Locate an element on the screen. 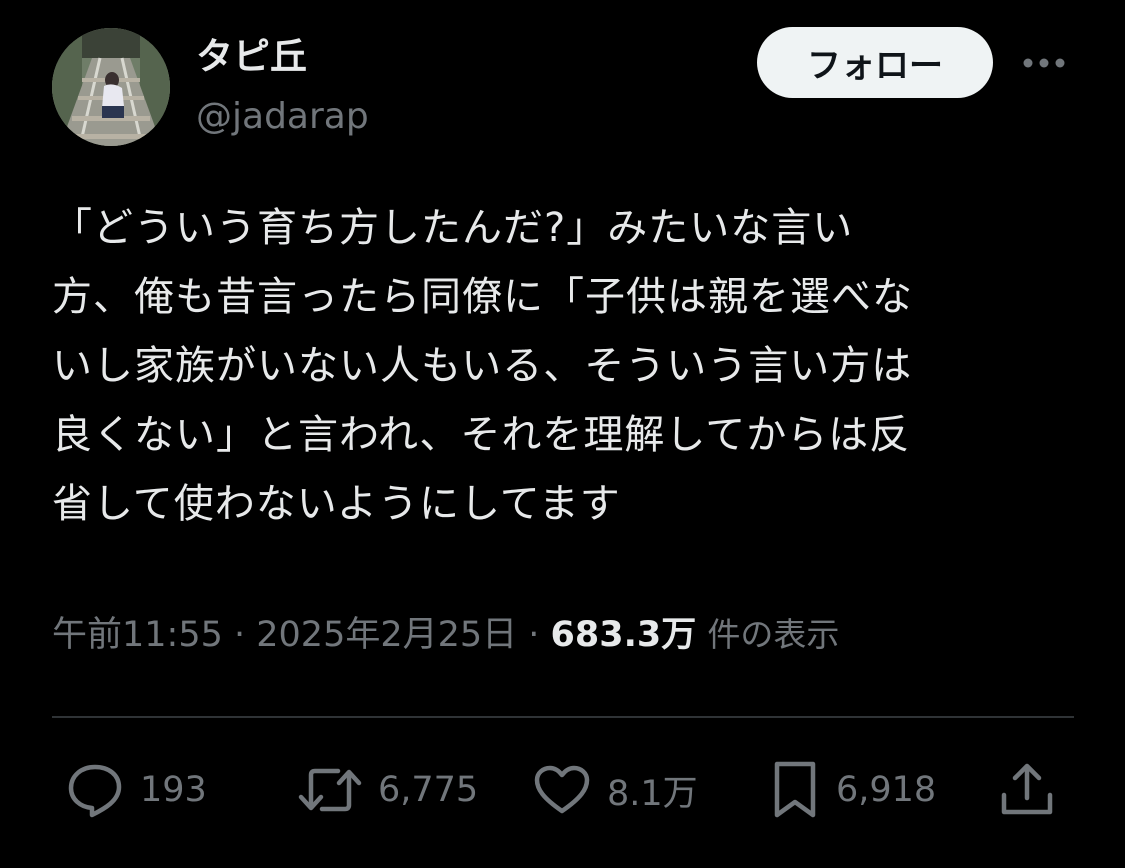 The width and height of the screenshot is (1125, 868). heart-icon is located at coordinates (562, 789).